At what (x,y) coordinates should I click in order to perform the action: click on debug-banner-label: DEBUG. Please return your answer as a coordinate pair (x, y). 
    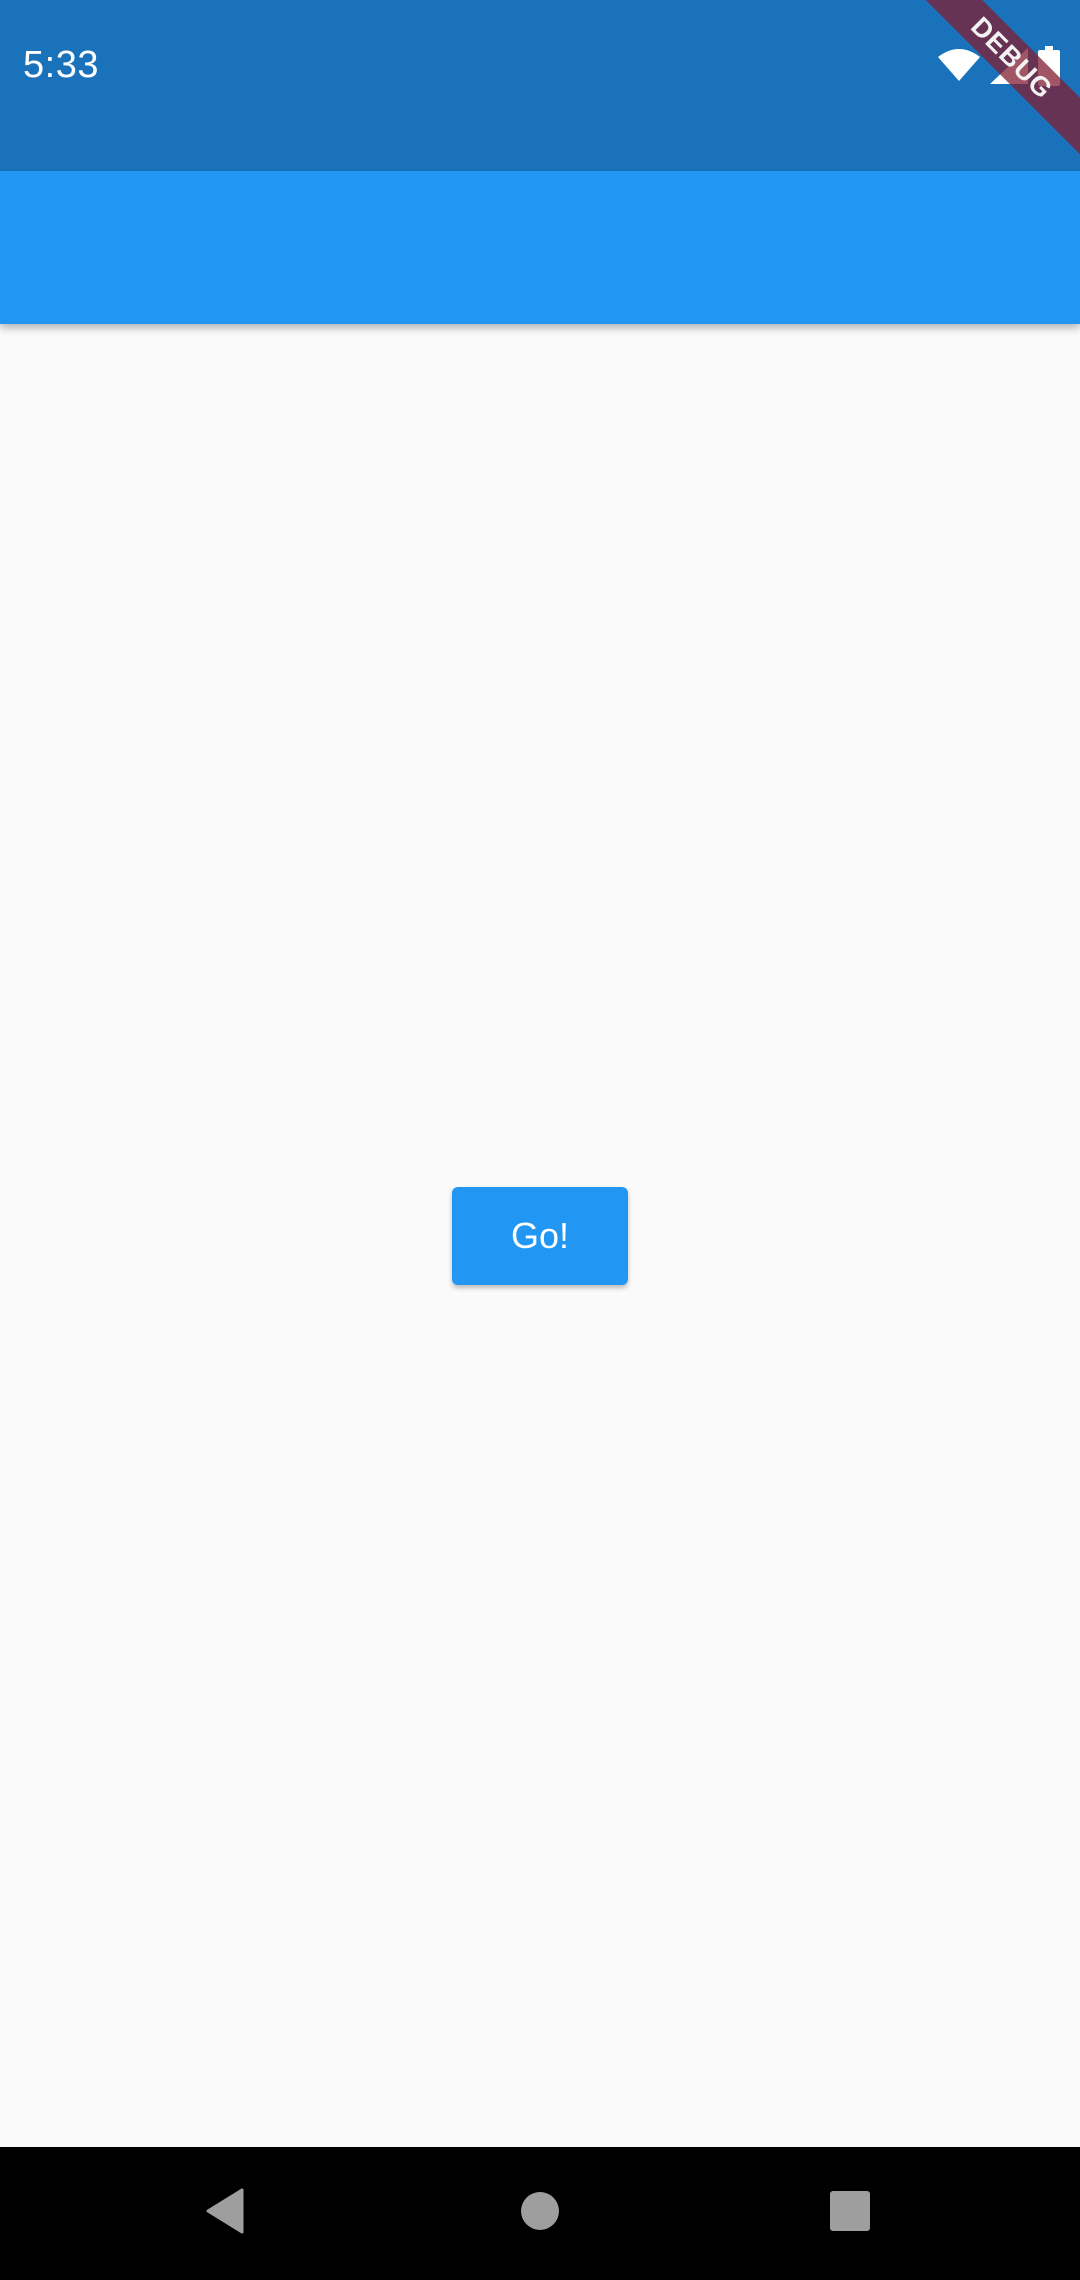
    Looking at the image, I should click on (995, 82).